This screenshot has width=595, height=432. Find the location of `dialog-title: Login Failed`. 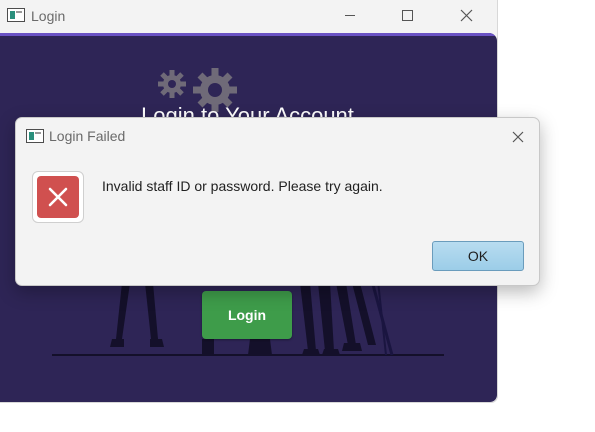

dialog-title: Login Failed is located at coordinates (87, 136).